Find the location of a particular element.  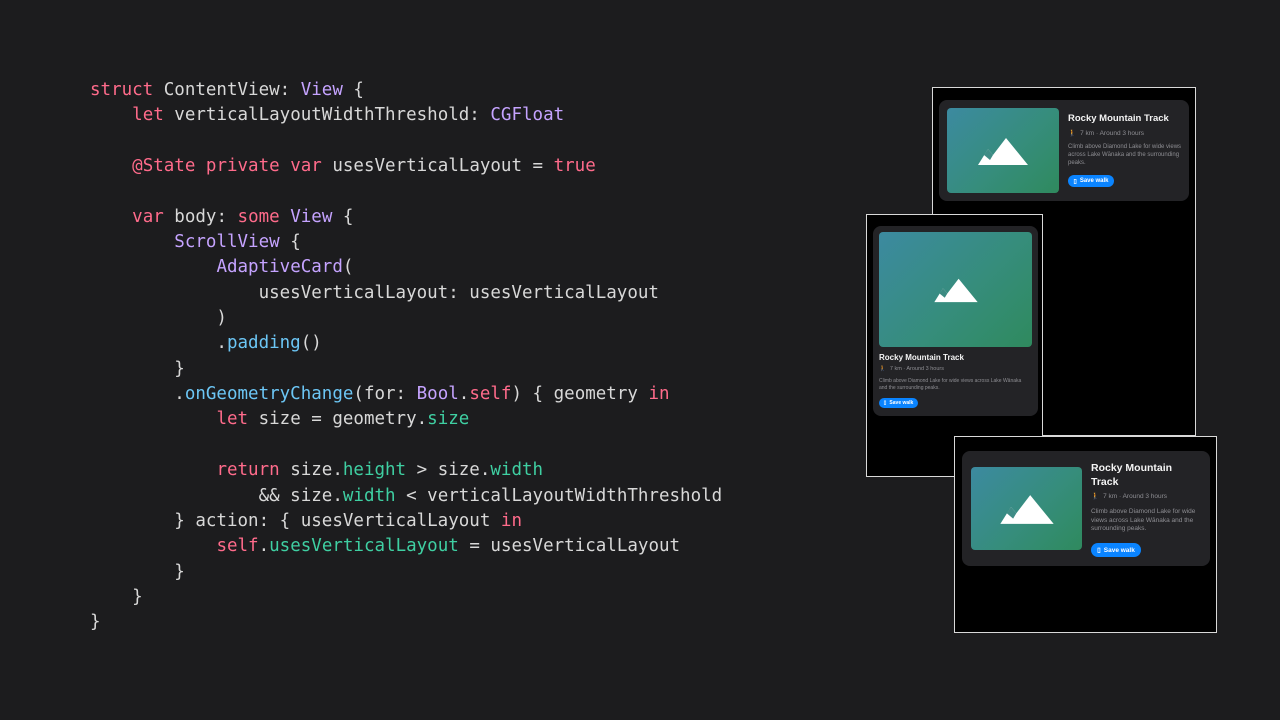

code-token: ContentView: is located at coordinates (227, 90).